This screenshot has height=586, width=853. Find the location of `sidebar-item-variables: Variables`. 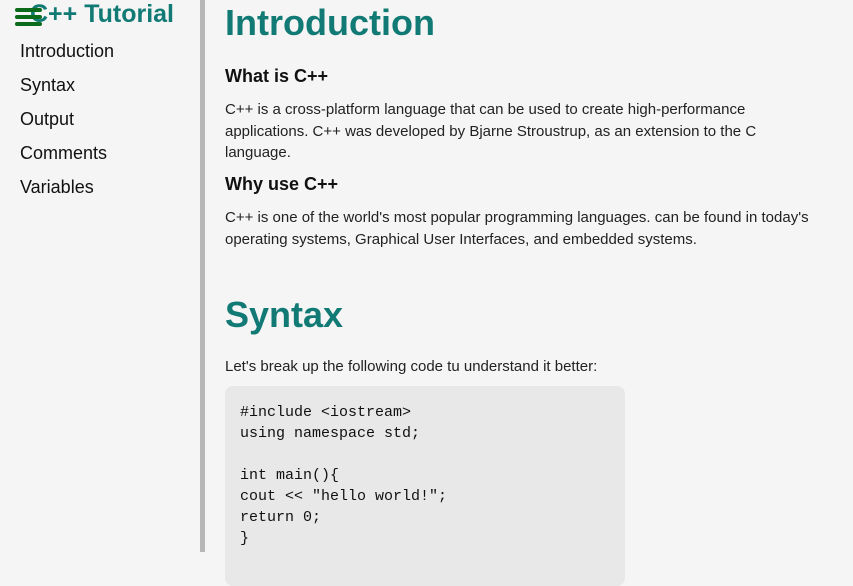

sidebar-item-variables: Variables is located at coordinates (67, 192).